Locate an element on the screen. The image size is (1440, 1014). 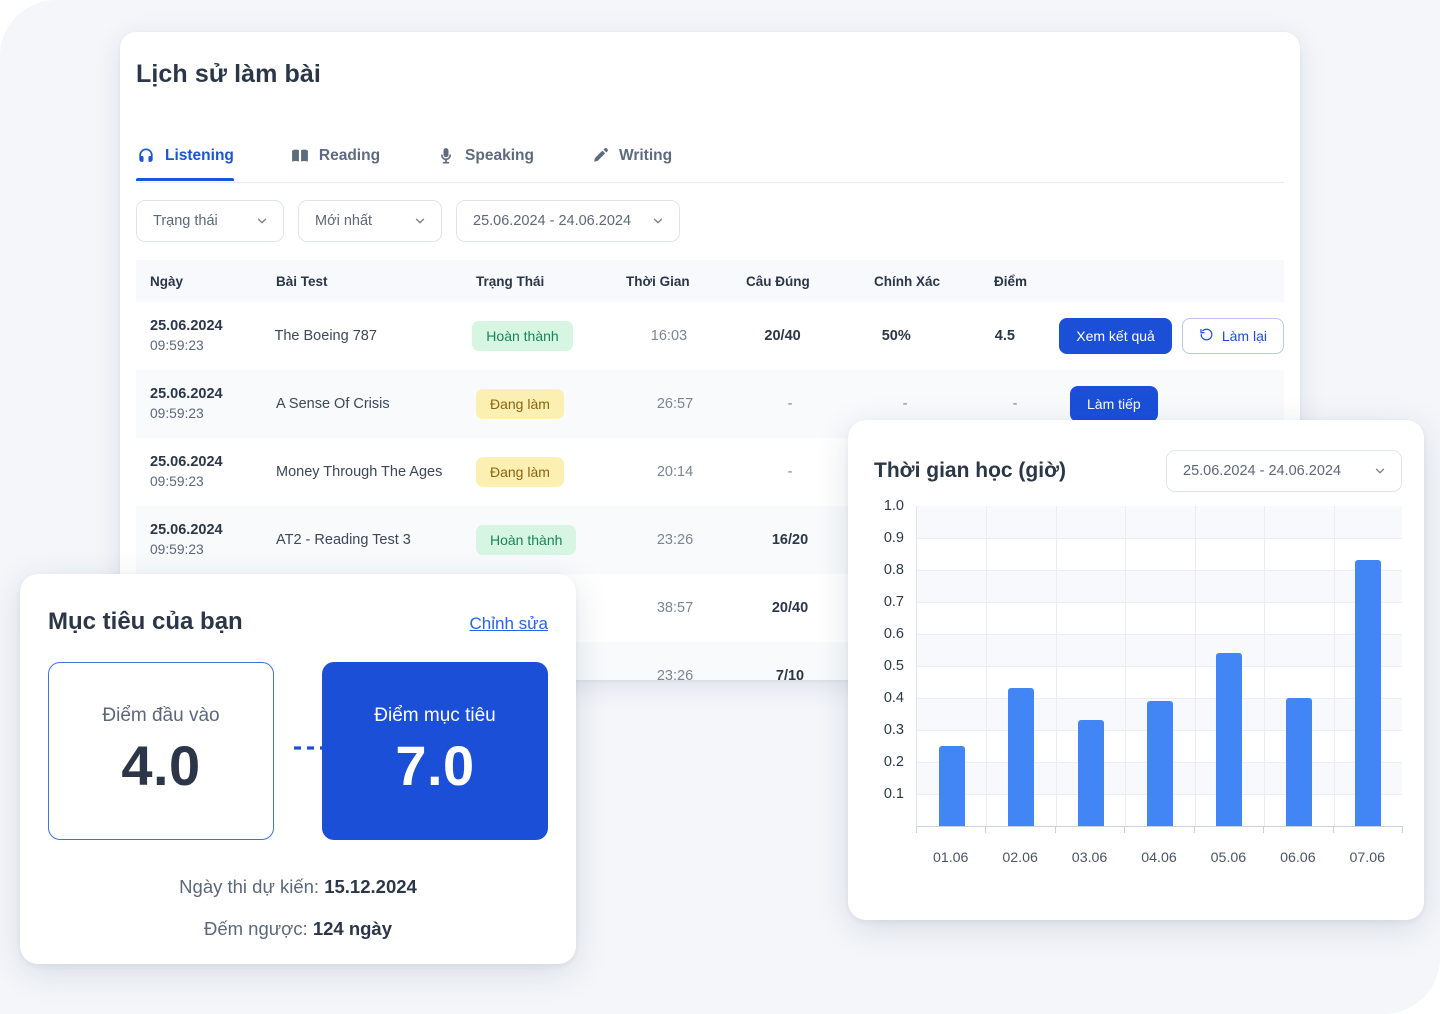
chart-date-range-select: 25.06.2024 - 24.06.2024 is located at coordinates (1284, 471).